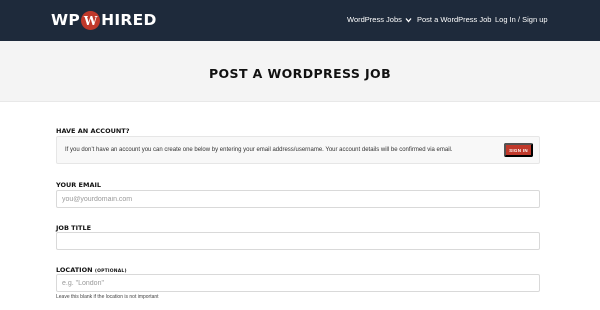 This screenshot has width=600, height=310. I want to click on job-title-field, so click(298, 241).